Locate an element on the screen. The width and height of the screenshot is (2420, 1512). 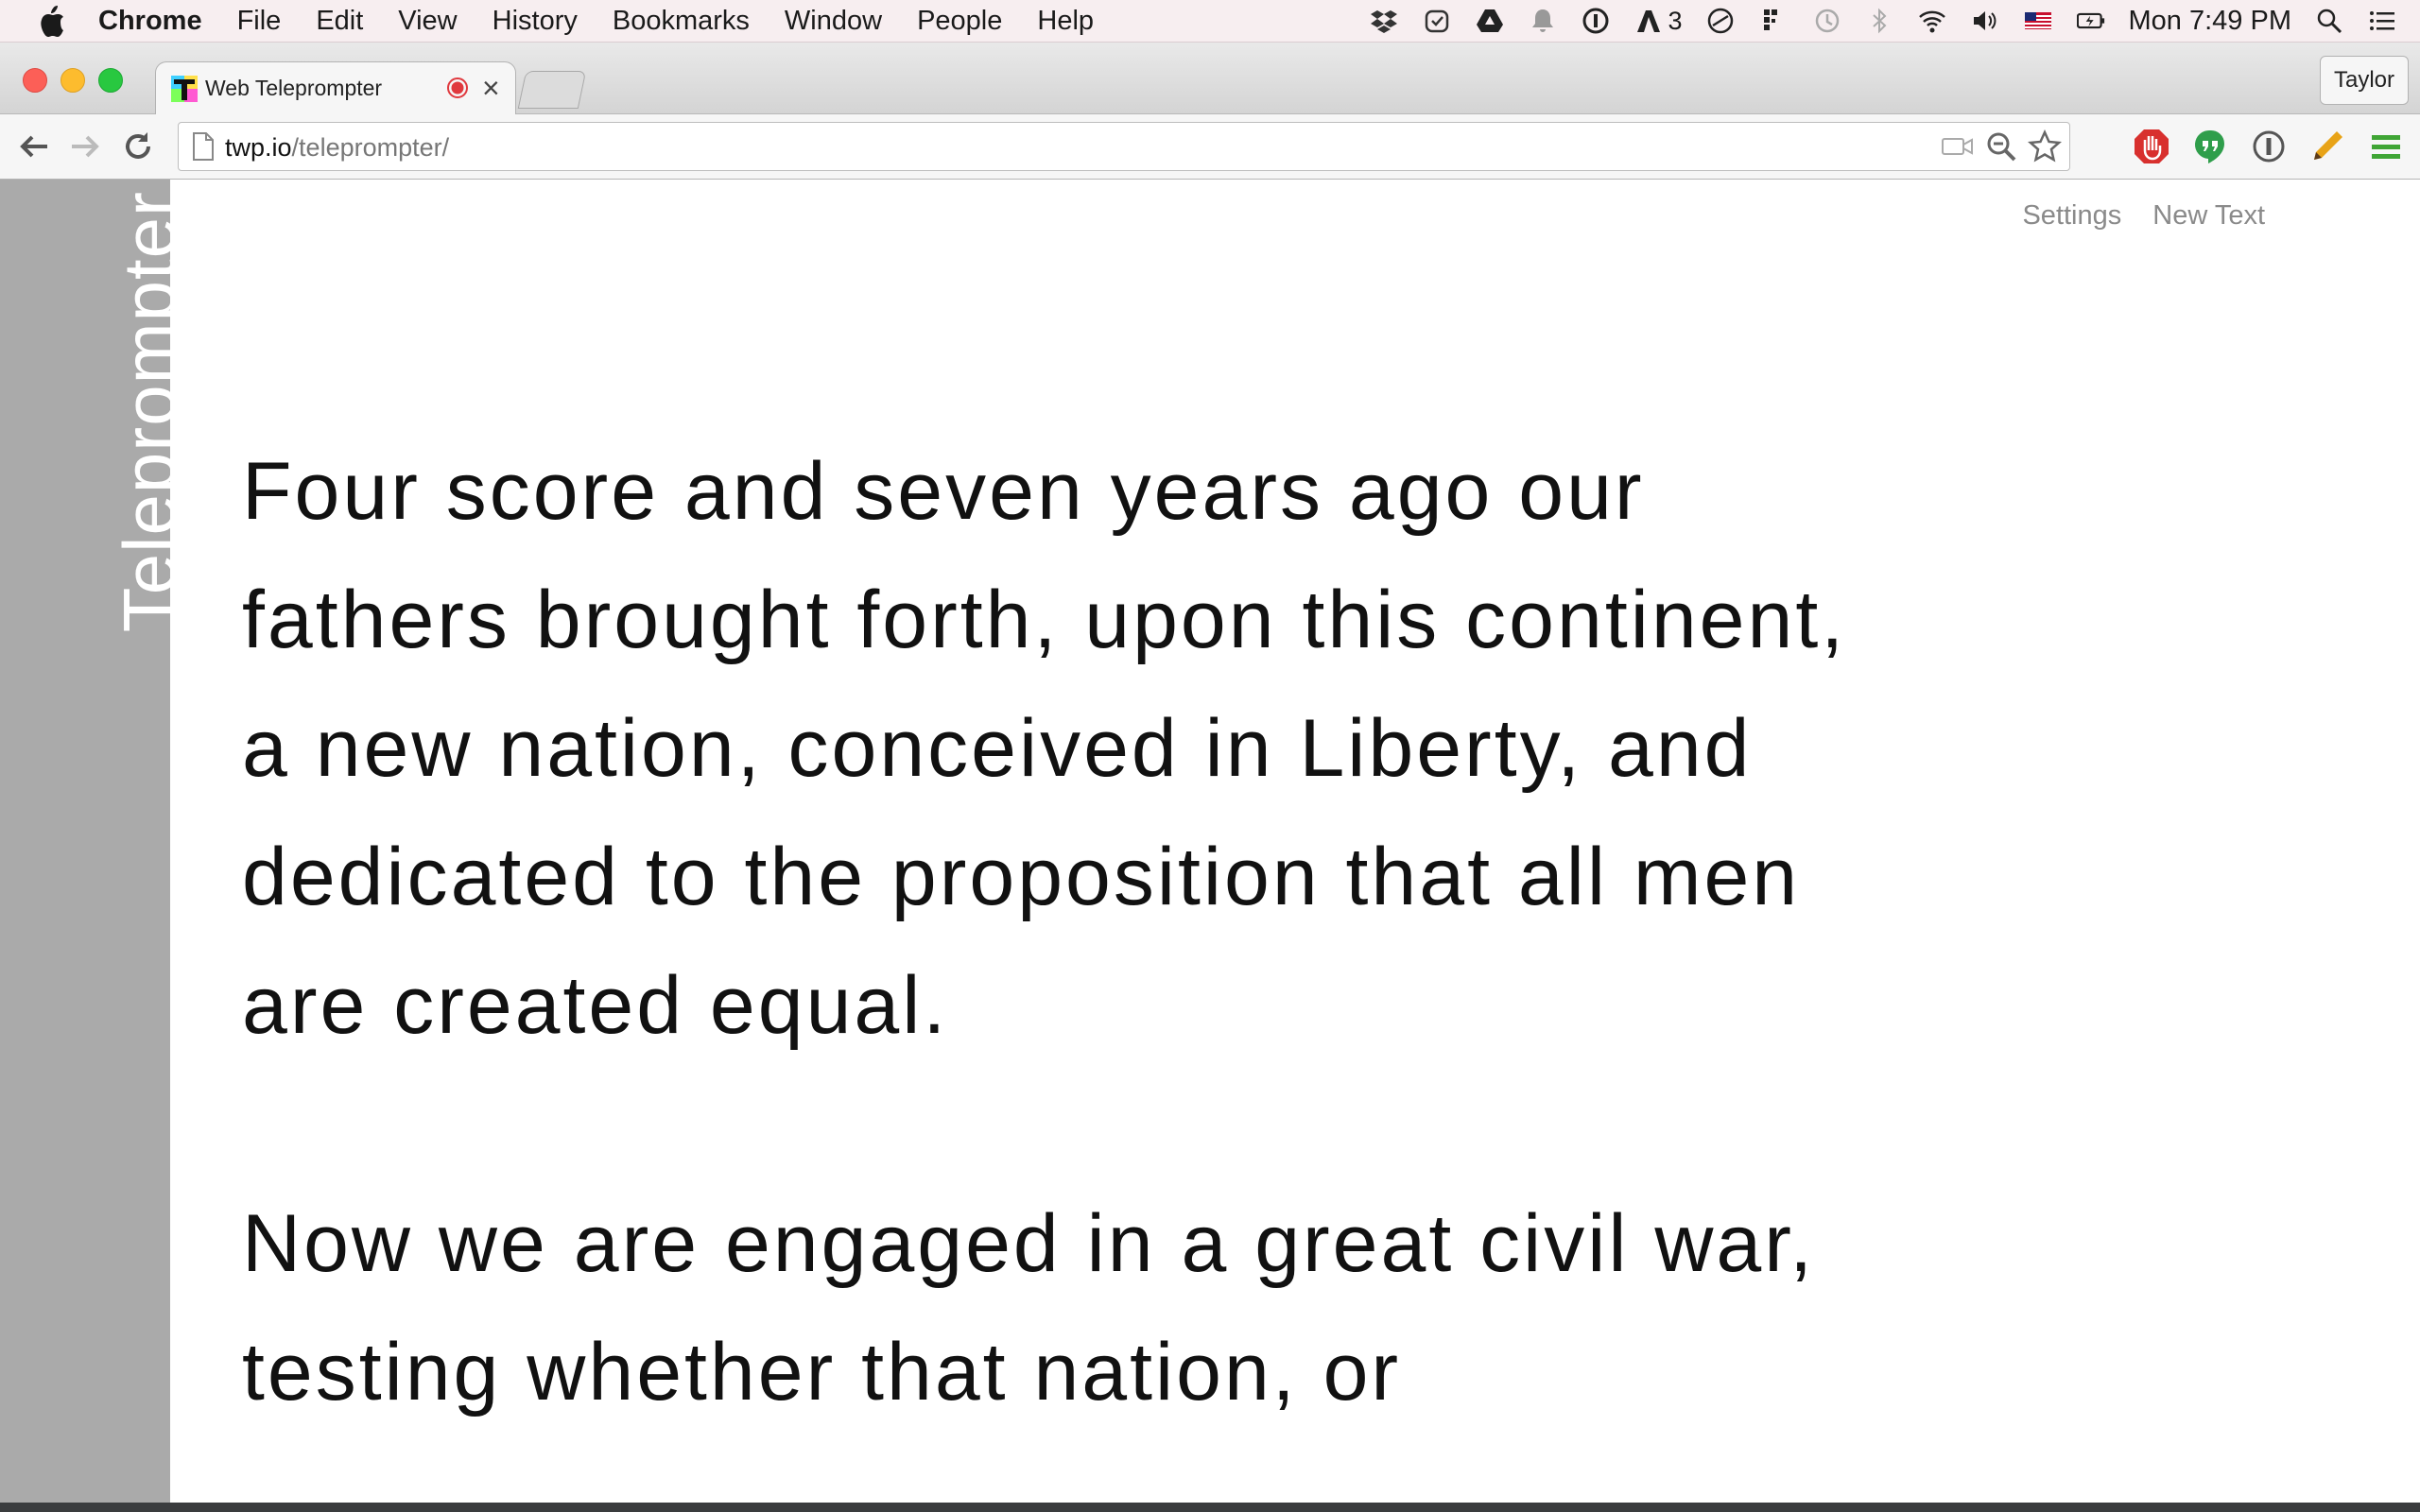
profile-button: Taylor is located at coordinates (2364, 80).